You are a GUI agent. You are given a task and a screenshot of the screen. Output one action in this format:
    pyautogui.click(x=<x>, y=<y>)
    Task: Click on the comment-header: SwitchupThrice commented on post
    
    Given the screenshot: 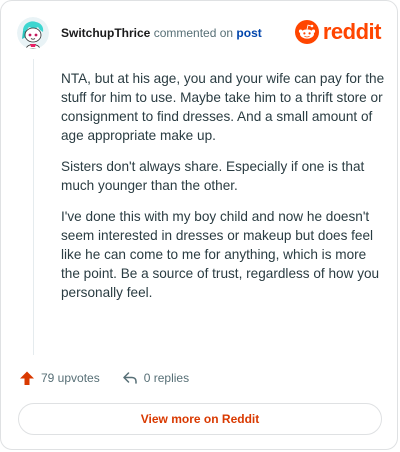 What is the action you would take?
    pyautogui.click(x=161, y=33)
    